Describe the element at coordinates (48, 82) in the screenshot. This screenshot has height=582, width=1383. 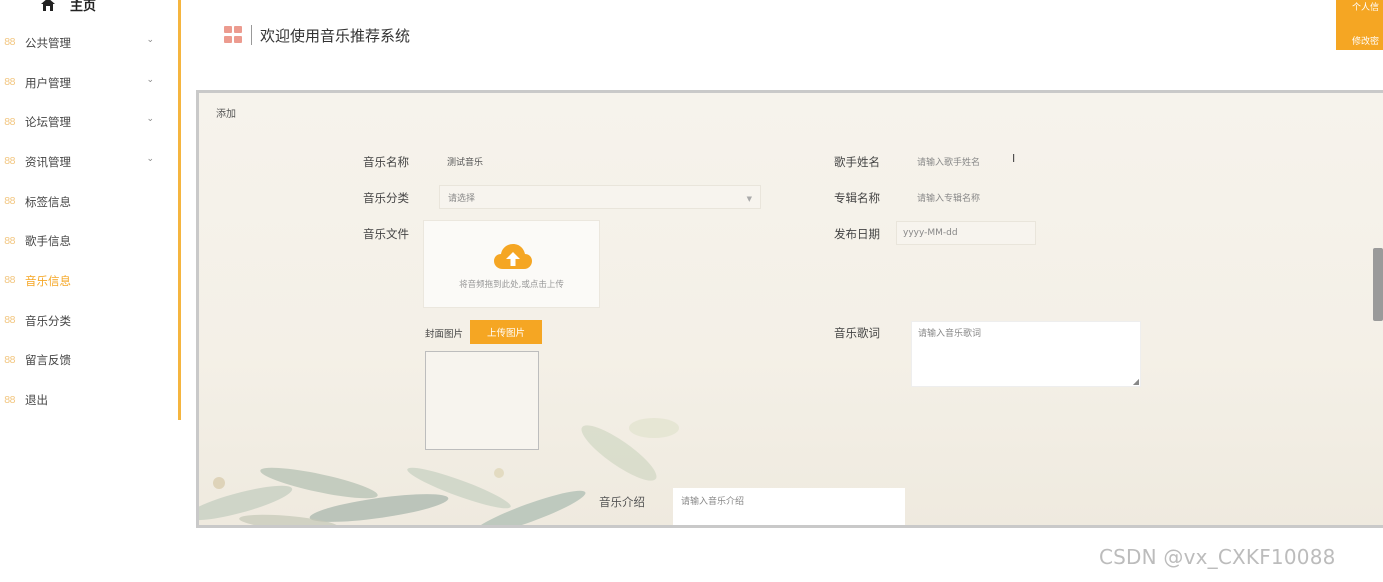
I see `sidebar-item-label: 用户管理` at that location.